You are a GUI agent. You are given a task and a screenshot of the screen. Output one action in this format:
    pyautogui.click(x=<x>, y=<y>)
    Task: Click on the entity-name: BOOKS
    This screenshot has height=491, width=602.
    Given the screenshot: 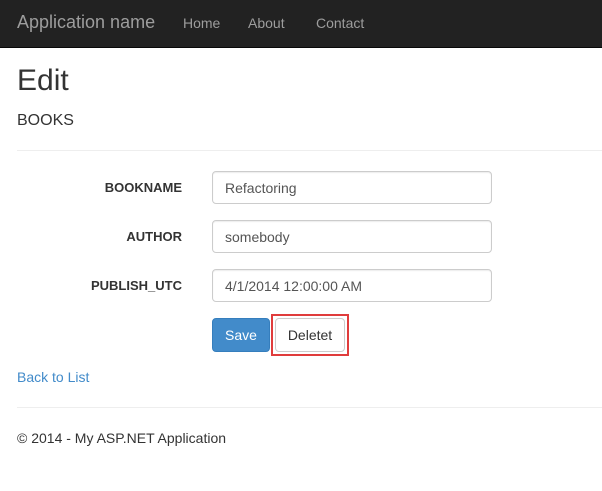 What is the action you would take?
    pyautogui.click(x=45, y=120)
    